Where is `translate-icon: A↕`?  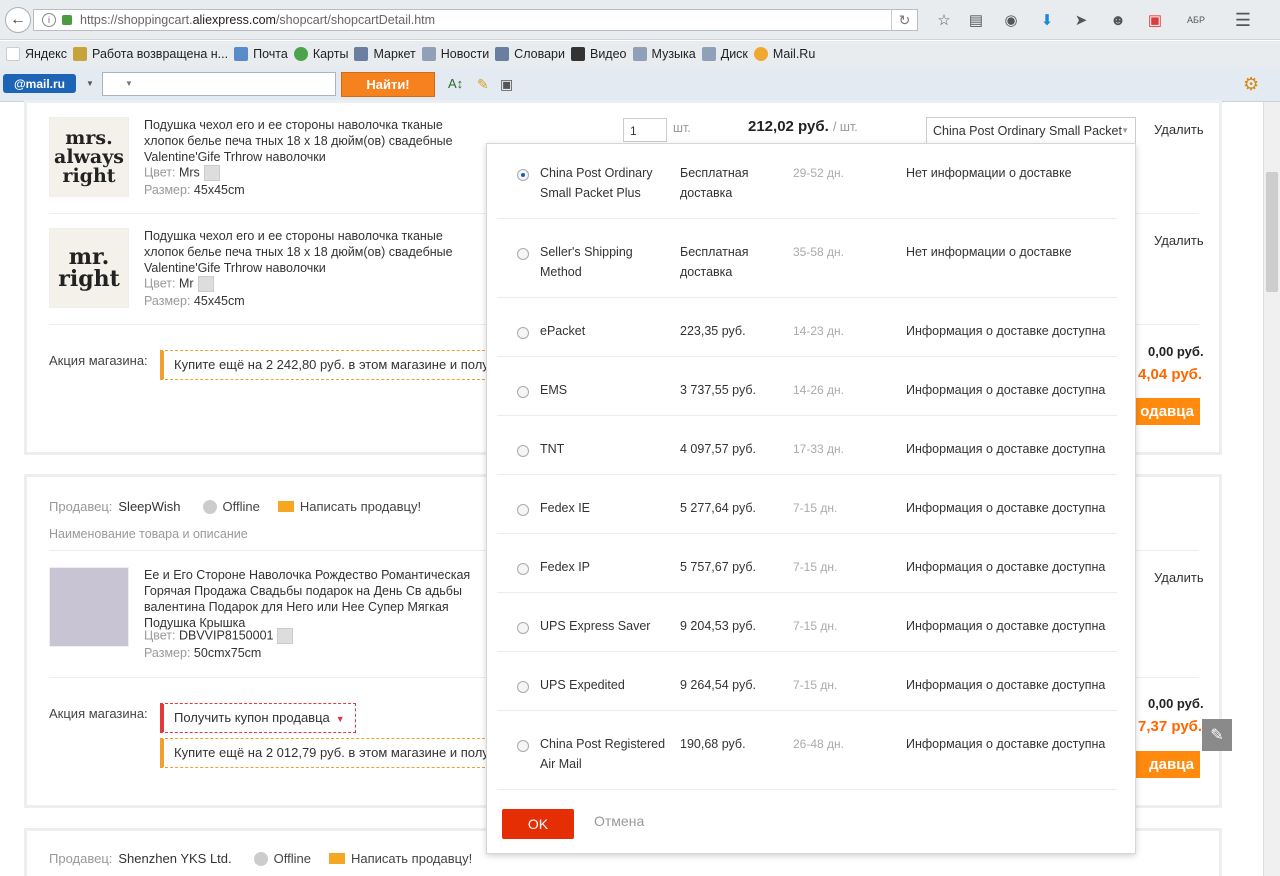
translate-icon: A↕ is located at coordinates (455, 83).